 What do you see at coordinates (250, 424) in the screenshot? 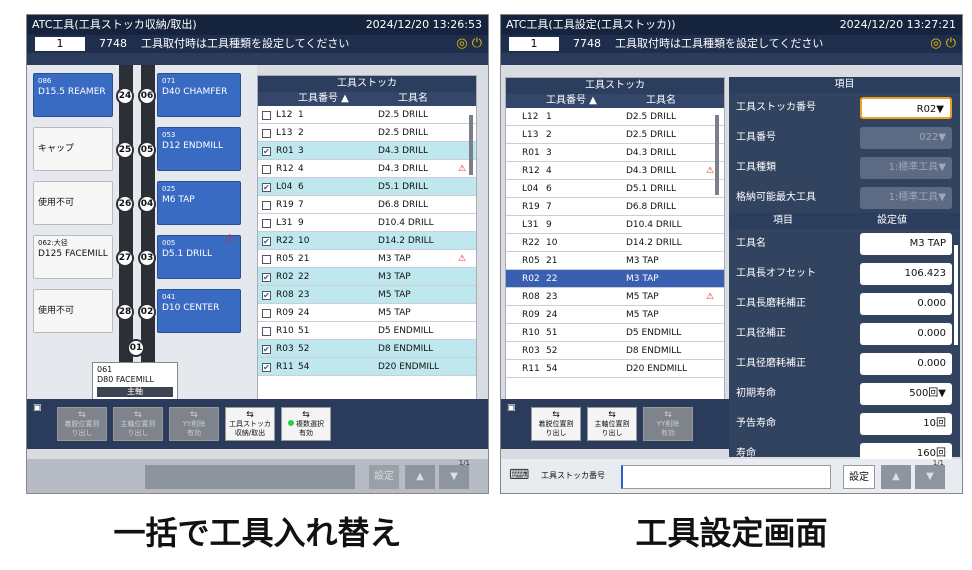
I see `function-button: ⇆ 工具ストッカ 収納/取出` at bounding box center [250, 424].